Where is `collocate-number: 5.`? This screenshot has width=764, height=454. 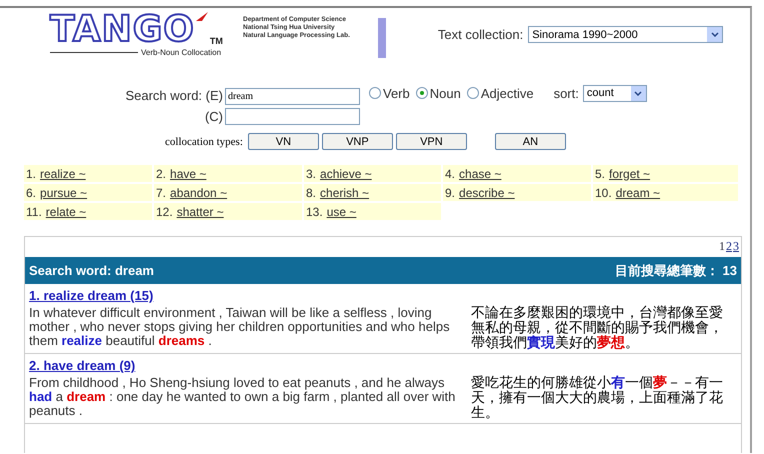 collocate-number: 5. is located at coordinates (600, 173).